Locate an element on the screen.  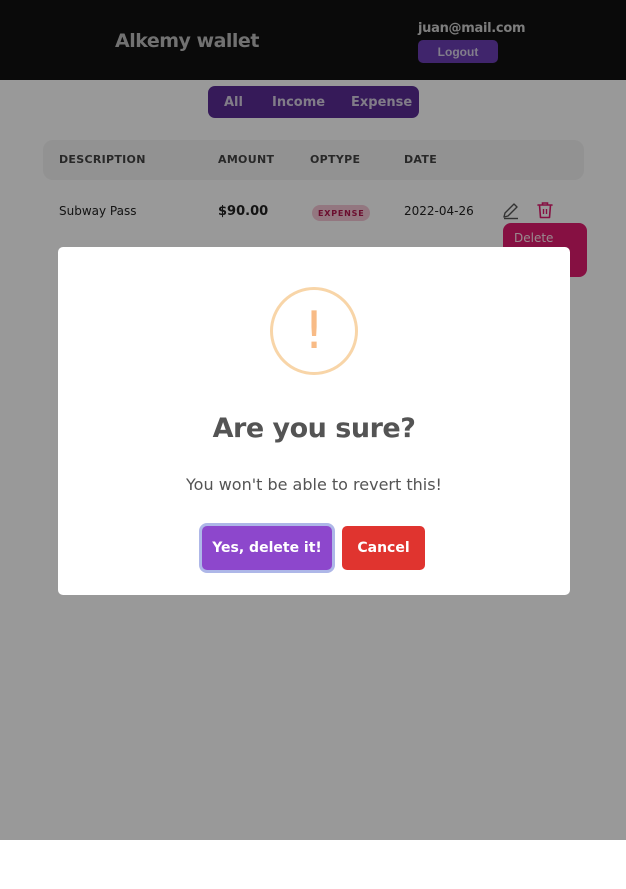
dialog-title: Are you sure? is located at coordinates (314, 428).